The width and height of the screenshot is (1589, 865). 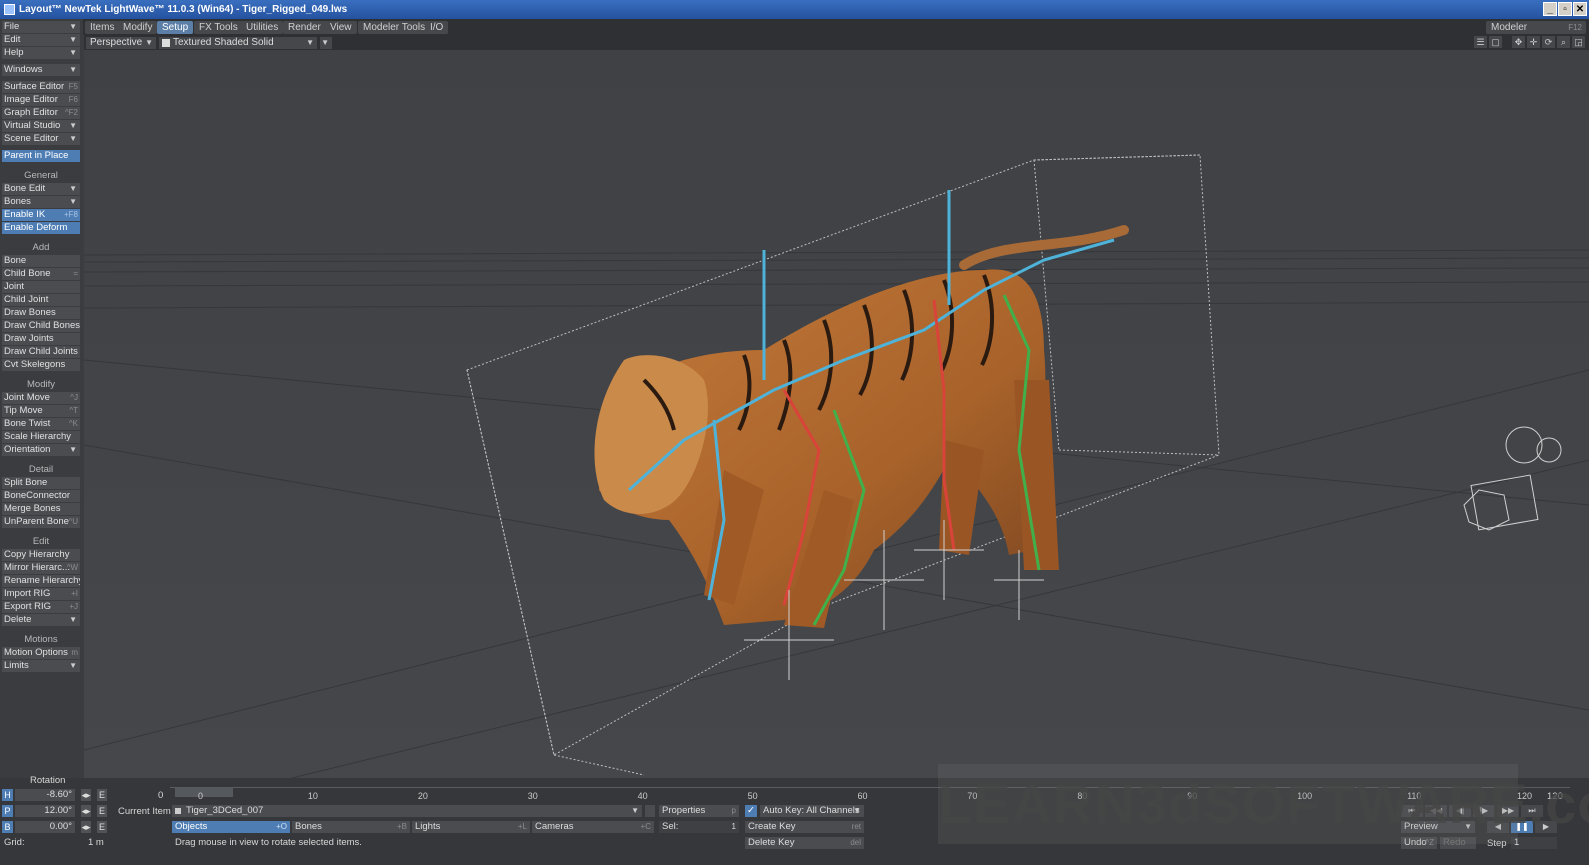 I want to click on h-arrows-icon: ◂▸, so click(x=86, y=795).